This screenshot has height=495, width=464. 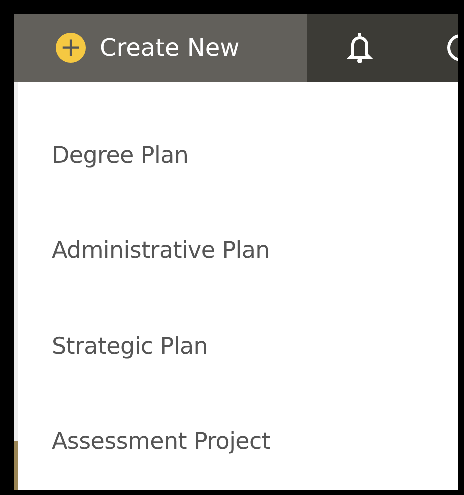 I want to click on bell-icon, so click(x=360, y=48).